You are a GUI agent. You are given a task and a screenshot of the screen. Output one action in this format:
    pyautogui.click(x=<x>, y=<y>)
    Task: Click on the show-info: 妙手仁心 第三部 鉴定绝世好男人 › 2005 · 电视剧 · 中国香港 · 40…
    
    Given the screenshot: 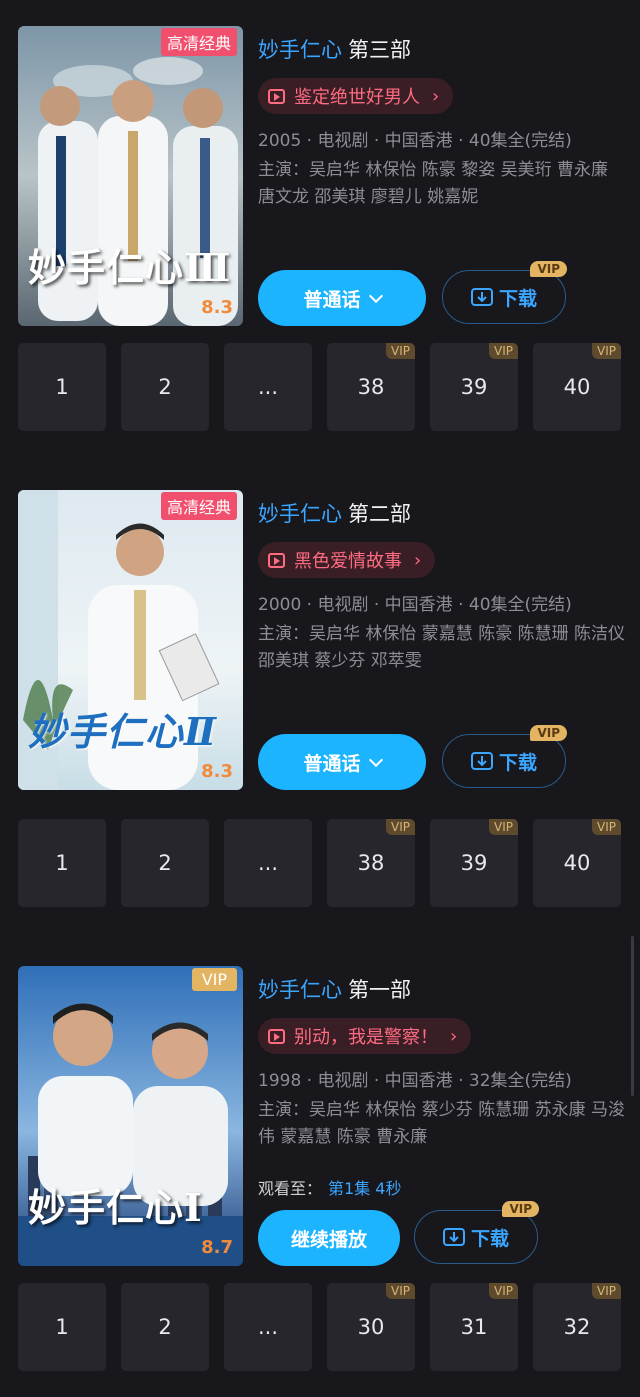 What is the action you would take?
    pyautogui.click(x=443, y=118)
    